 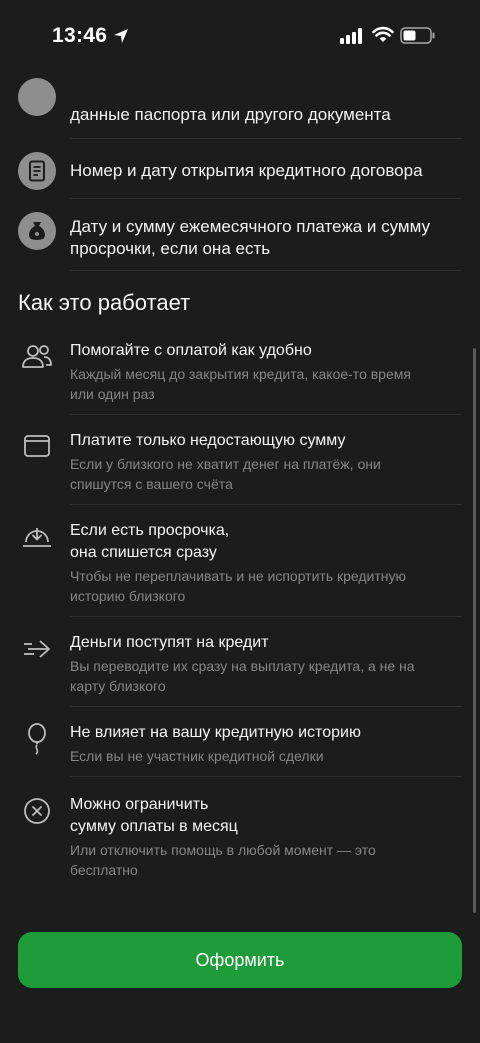 I want to click on feature-title: Можно ограничить сумму оплаты в месяц, so click(x=154, y=815).